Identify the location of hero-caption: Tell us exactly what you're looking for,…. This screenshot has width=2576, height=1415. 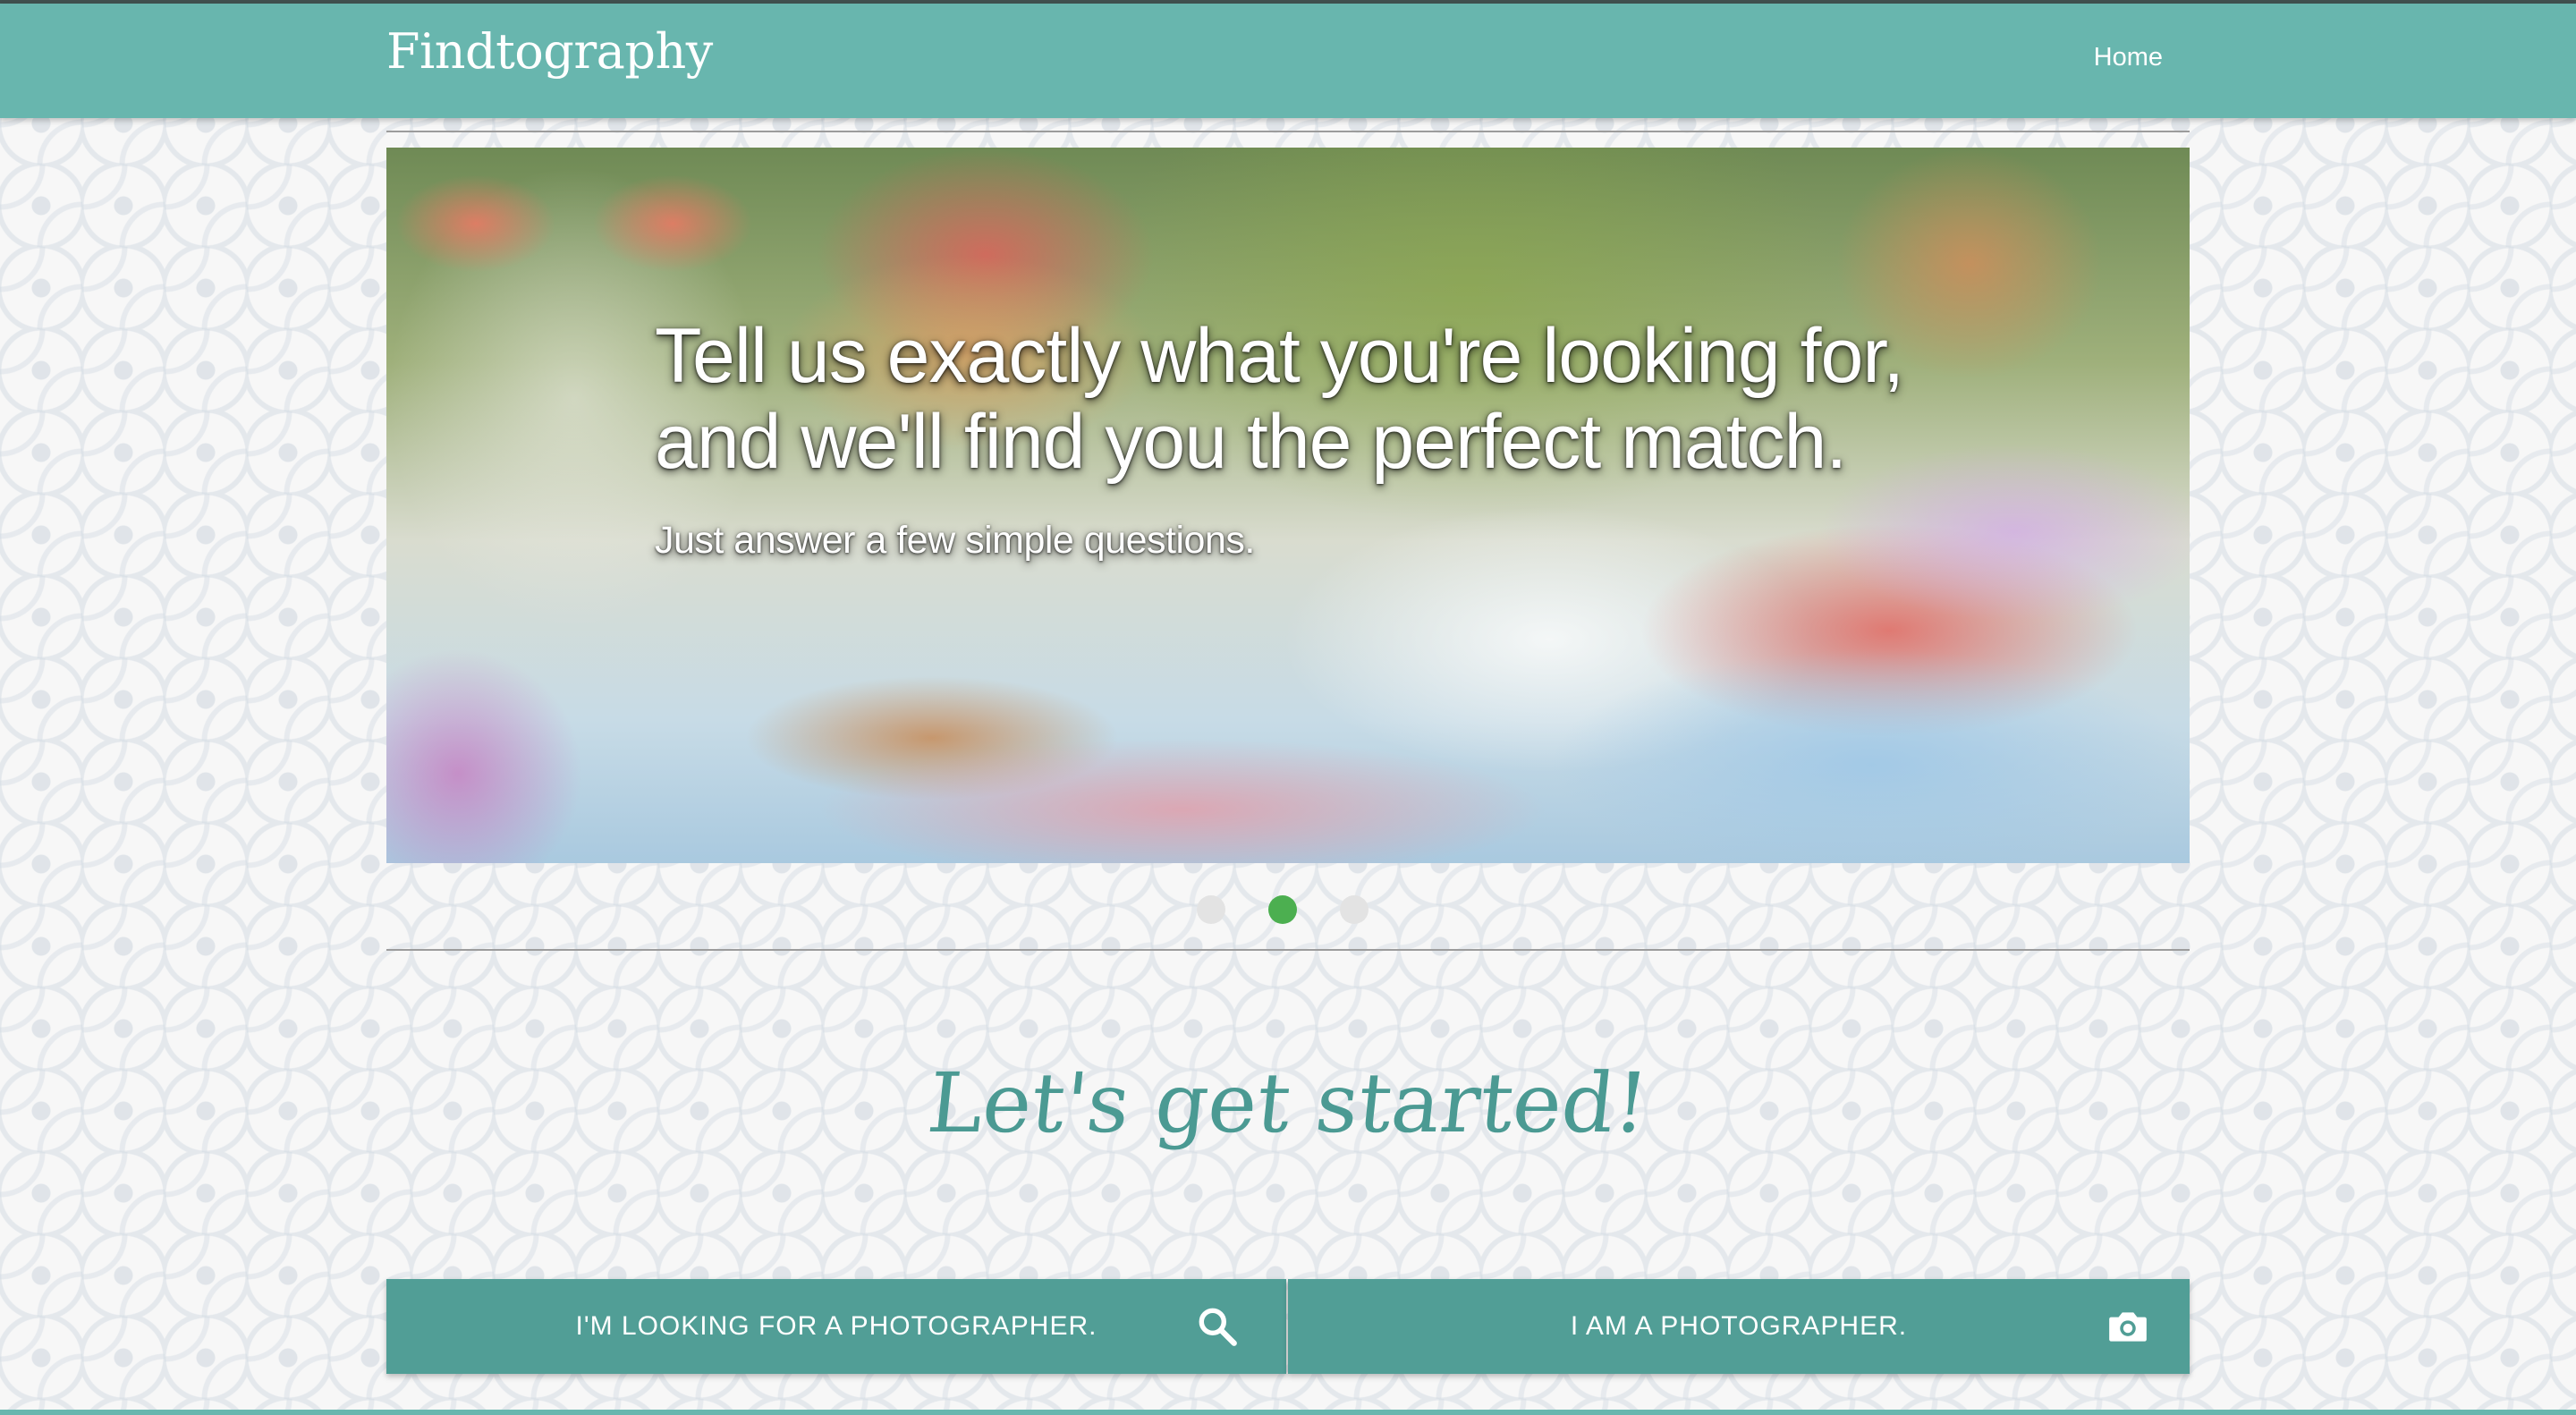
(1279, 438).